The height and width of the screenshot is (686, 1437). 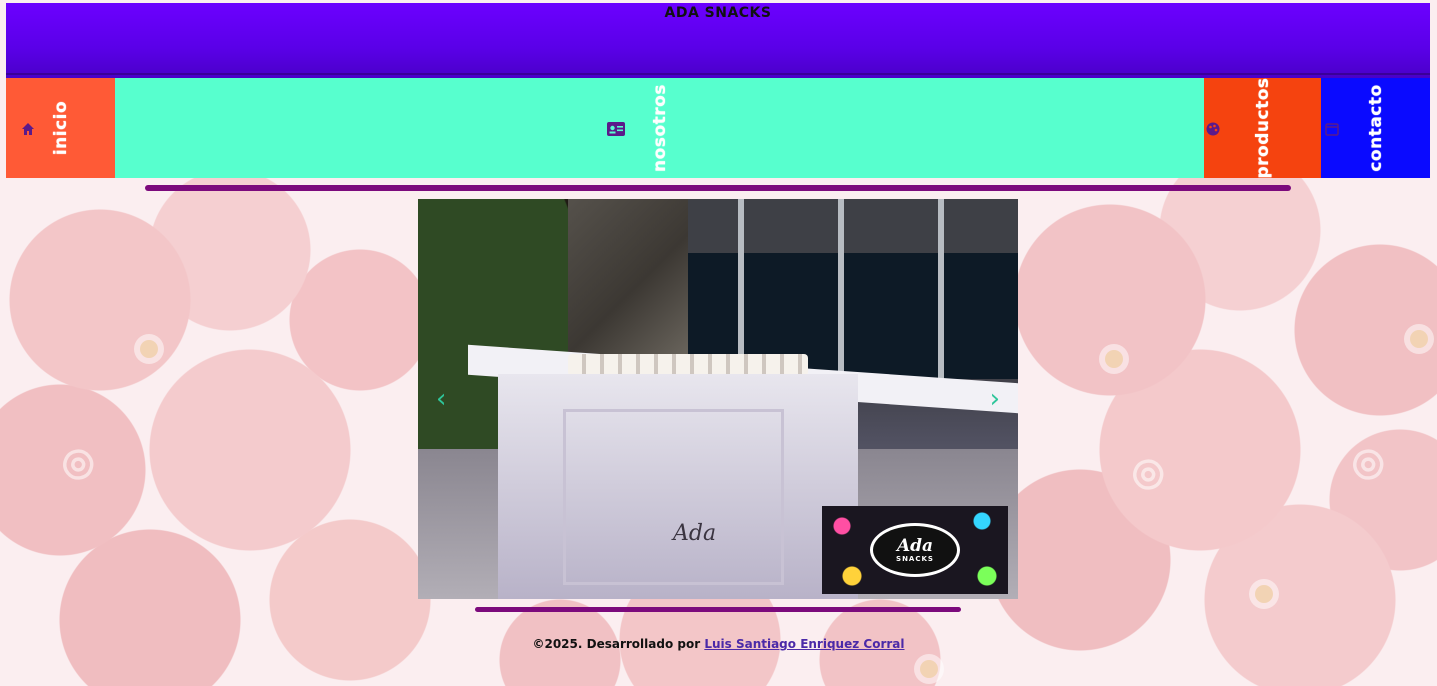 I want to click on carousel-photo-cups, so click(x=688, y=365).